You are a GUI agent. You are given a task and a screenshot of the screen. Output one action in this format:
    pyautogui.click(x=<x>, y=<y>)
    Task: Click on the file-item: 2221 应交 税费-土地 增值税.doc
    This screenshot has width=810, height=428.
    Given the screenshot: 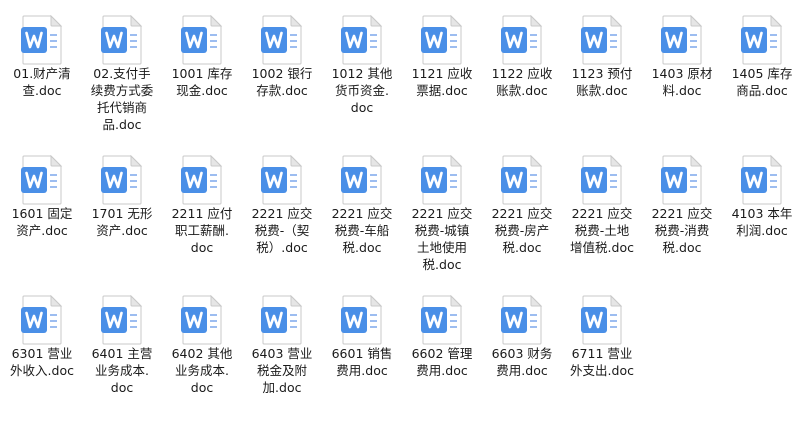 What is the action you would take?
    pyautogui.click(x=602, y=210)
    